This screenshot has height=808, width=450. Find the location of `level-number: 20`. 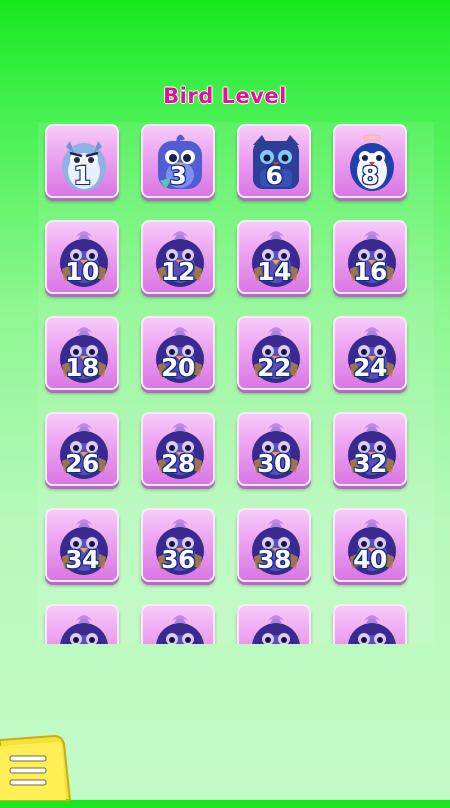

level-number: 20 is located at coordinates (178, 367).